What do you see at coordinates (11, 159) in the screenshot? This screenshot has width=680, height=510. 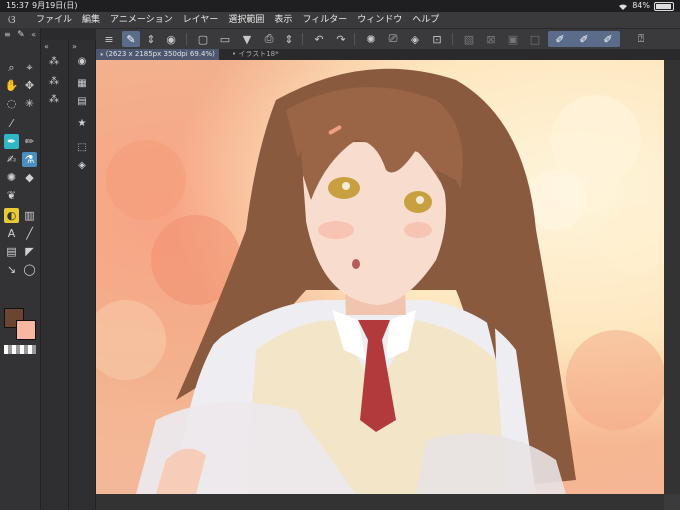 I see `brush-icon: ✍` at bounding box center [11, 159].